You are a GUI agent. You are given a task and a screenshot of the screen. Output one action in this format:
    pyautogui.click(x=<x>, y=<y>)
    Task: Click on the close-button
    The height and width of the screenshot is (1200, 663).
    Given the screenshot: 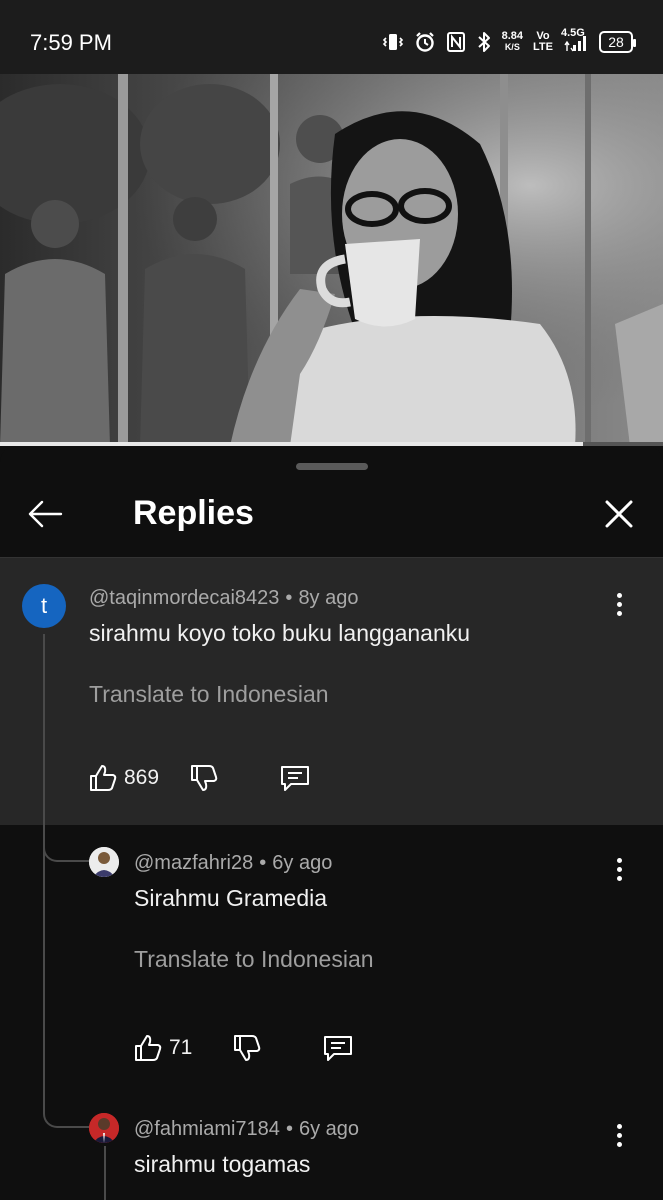 What is the action you would take?
    pyautogui.click(x=619, y=514)
    